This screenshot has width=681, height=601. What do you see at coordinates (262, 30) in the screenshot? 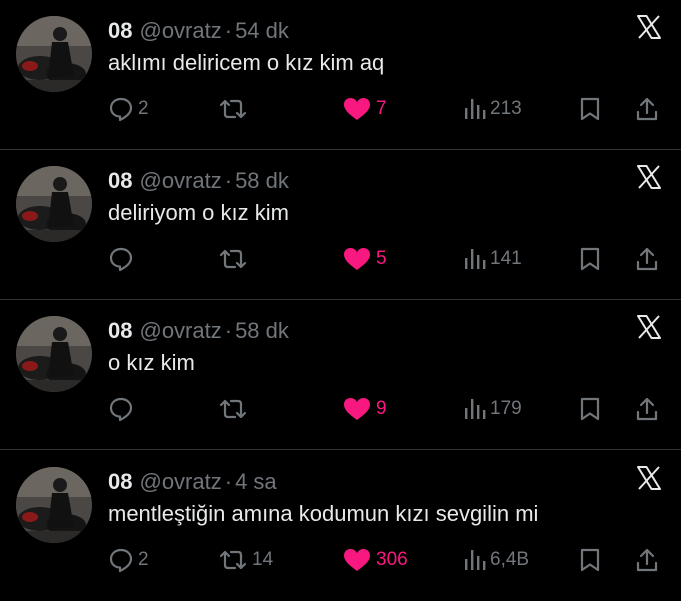
I see `timestamp: 54 dk` at bounding box center [262, 30].